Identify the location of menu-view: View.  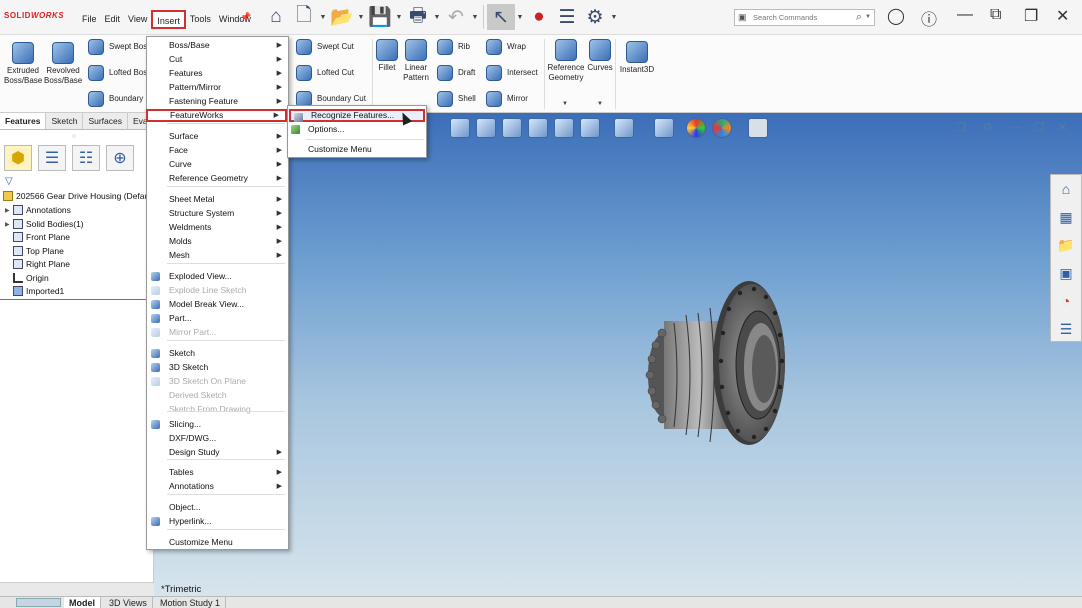
(137, 19).